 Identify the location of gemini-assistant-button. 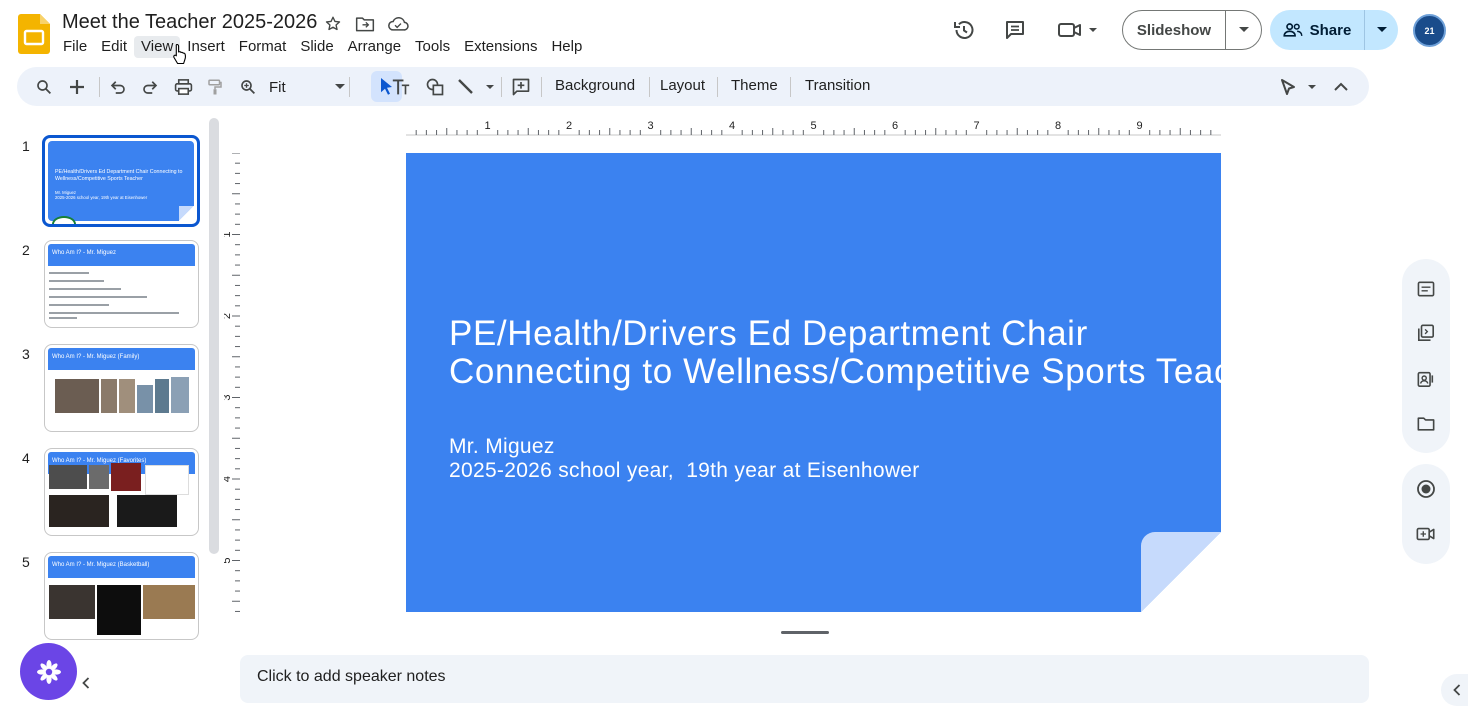
(48, 671).